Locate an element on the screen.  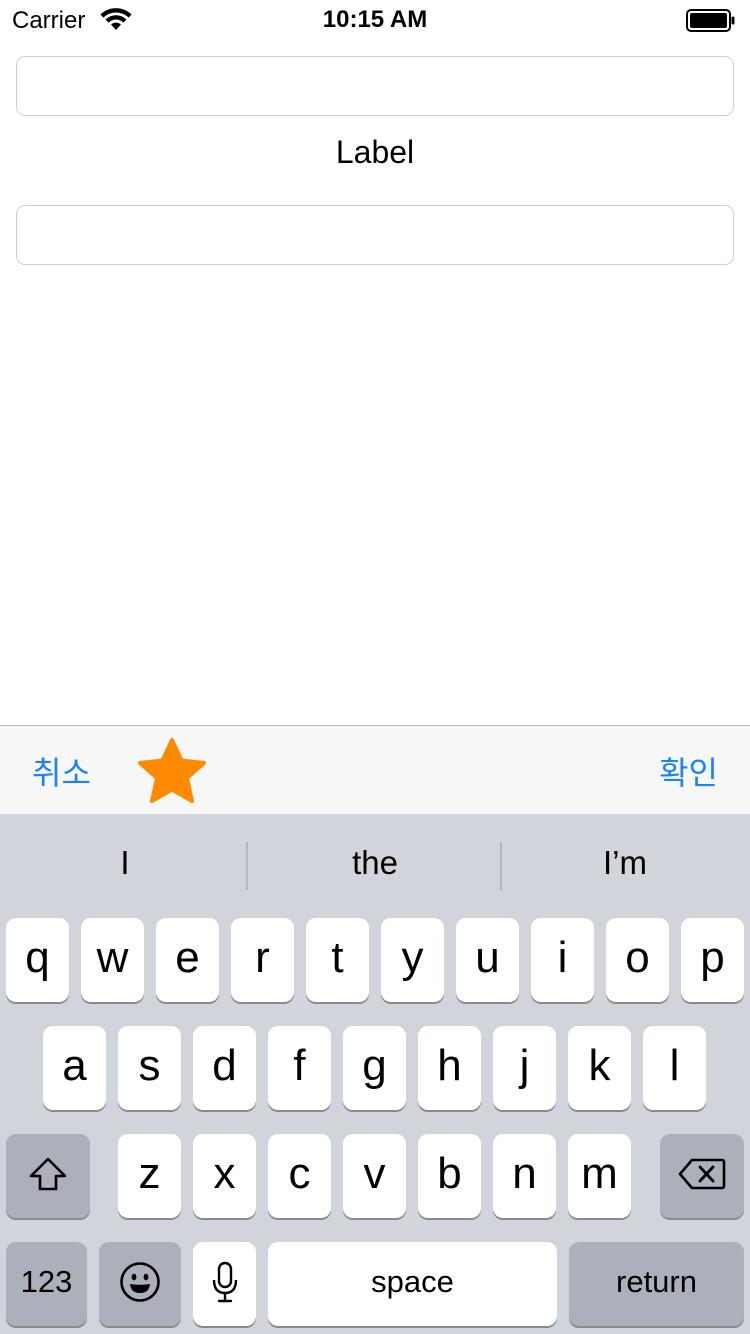
key-i: i is located at coordinates (562, 960).